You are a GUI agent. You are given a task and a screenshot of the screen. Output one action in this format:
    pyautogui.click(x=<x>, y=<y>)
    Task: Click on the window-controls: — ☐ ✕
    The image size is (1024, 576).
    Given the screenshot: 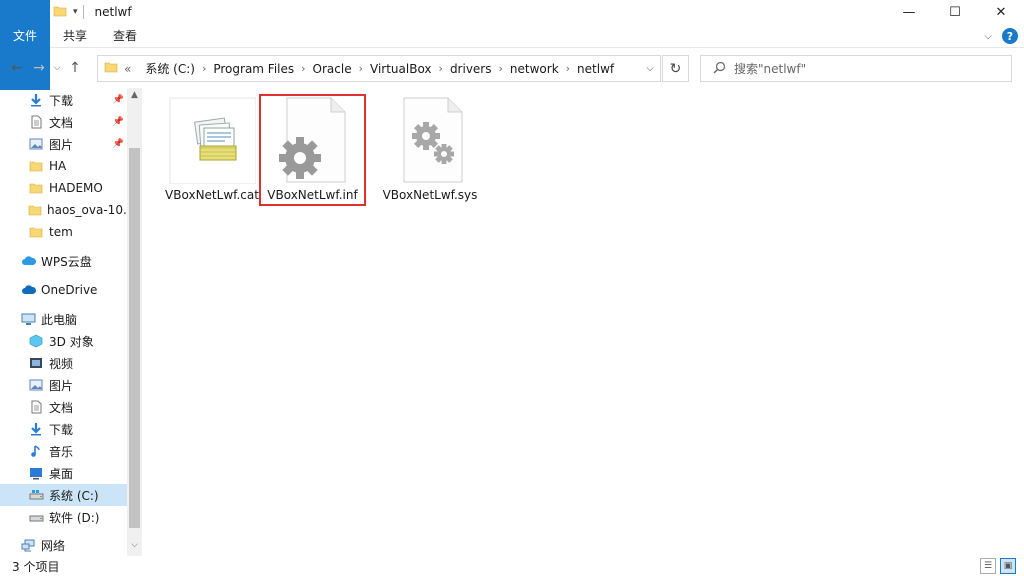 What is the action you would take?
    pyautogui.click(x=955, y=12)
    